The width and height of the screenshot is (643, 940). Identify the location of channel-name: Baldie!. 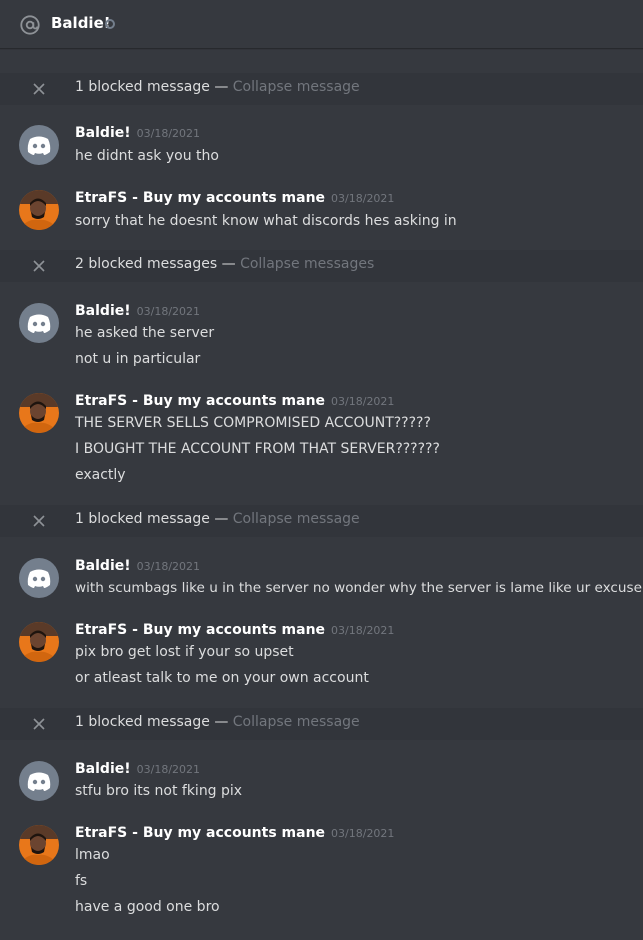
(81, 23).